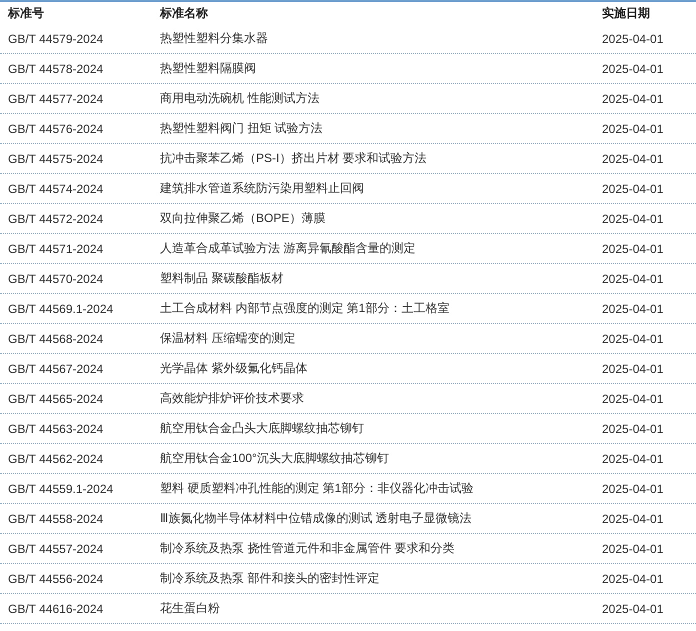 Image resolution: width=696 pixels, height=631 pixels. What do you see at coordinates (242, 128) in the screenshot?
I see `table-cell-text: 热塑性塑料阀门 扭矩 试验方法` at bounding box center [242, 128].